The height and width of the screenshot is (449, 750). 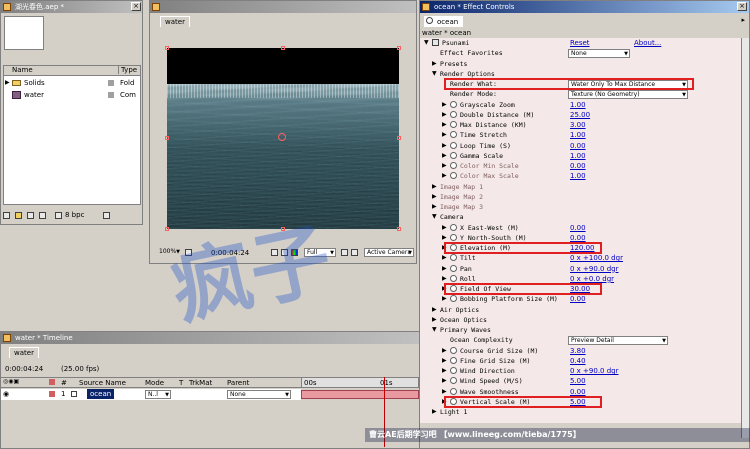 I want to click on zoom-dropdown: 100%, so click(x=169, y=252).